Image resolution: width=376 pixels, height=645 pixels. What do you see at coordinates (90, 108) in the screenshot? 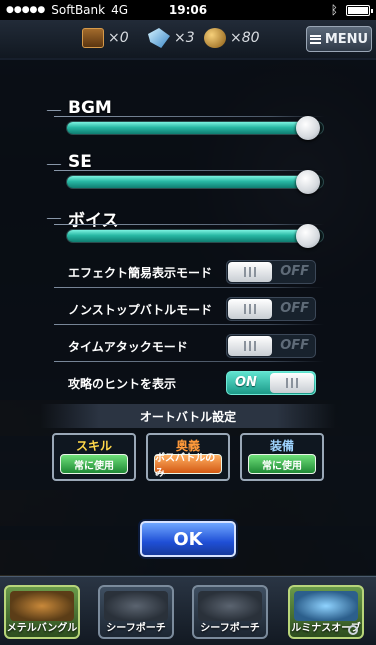
I see `bgm-label: BGM` at bounding box center [90, 108].